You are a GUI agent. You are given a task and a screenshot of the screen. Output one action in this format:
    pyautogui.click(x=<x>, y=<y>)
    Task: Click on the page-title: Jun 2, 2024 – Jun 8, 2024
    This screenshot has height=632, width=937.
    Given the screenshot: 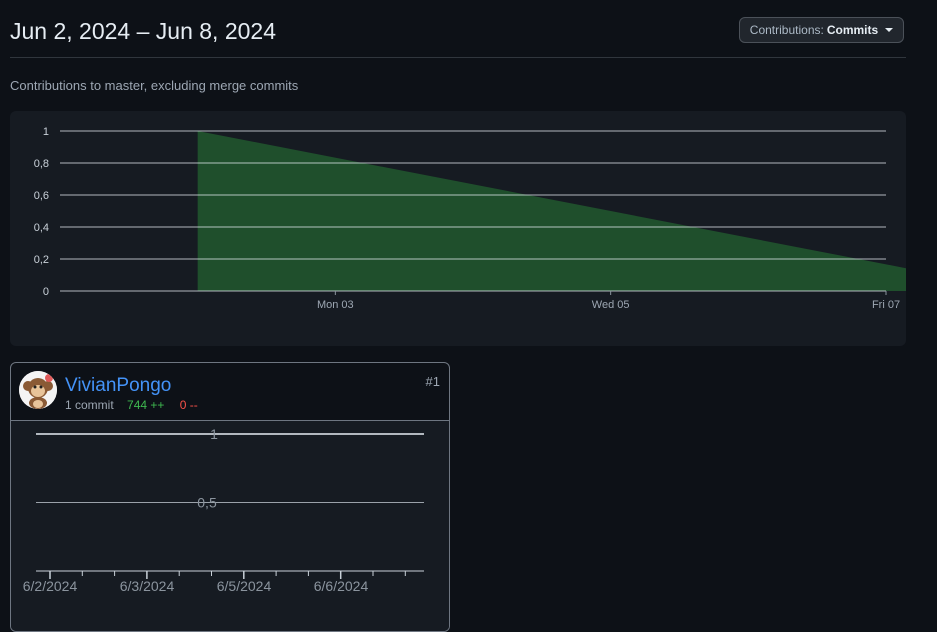 What is the action you would take?
    pyautogui.click(x=143, y=31)
    